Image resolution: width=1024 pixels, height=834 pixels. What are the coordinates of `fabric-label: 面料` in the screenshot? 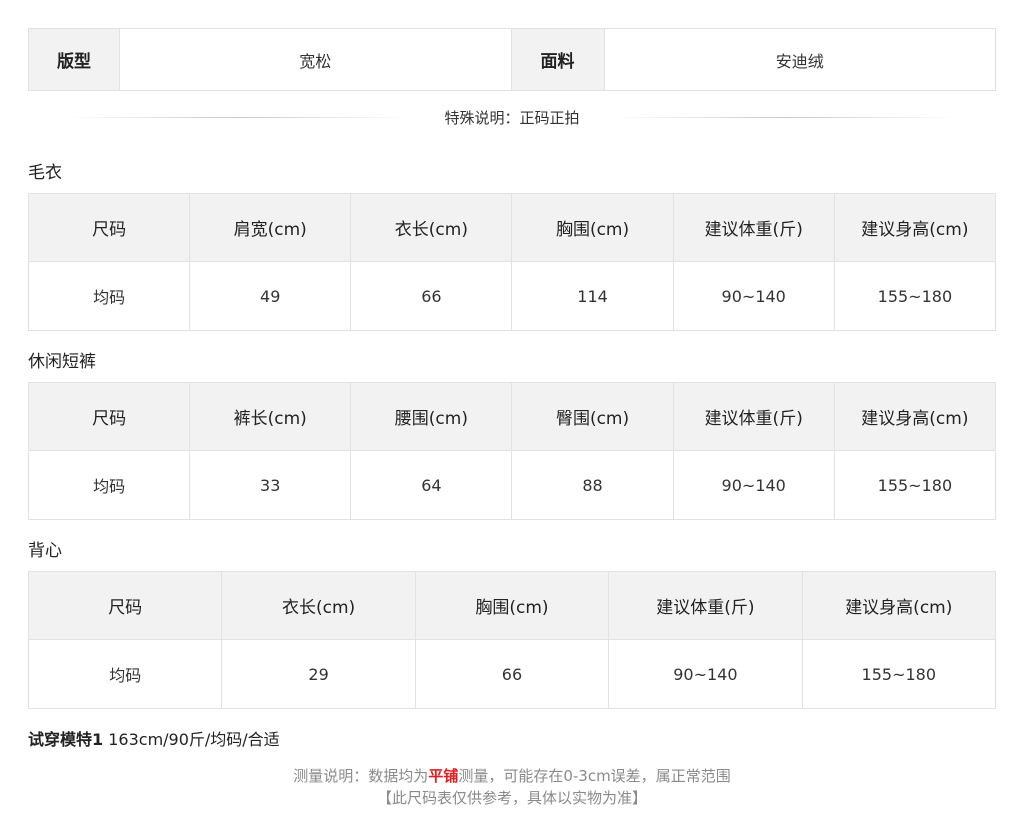 It's located at (558, 59).